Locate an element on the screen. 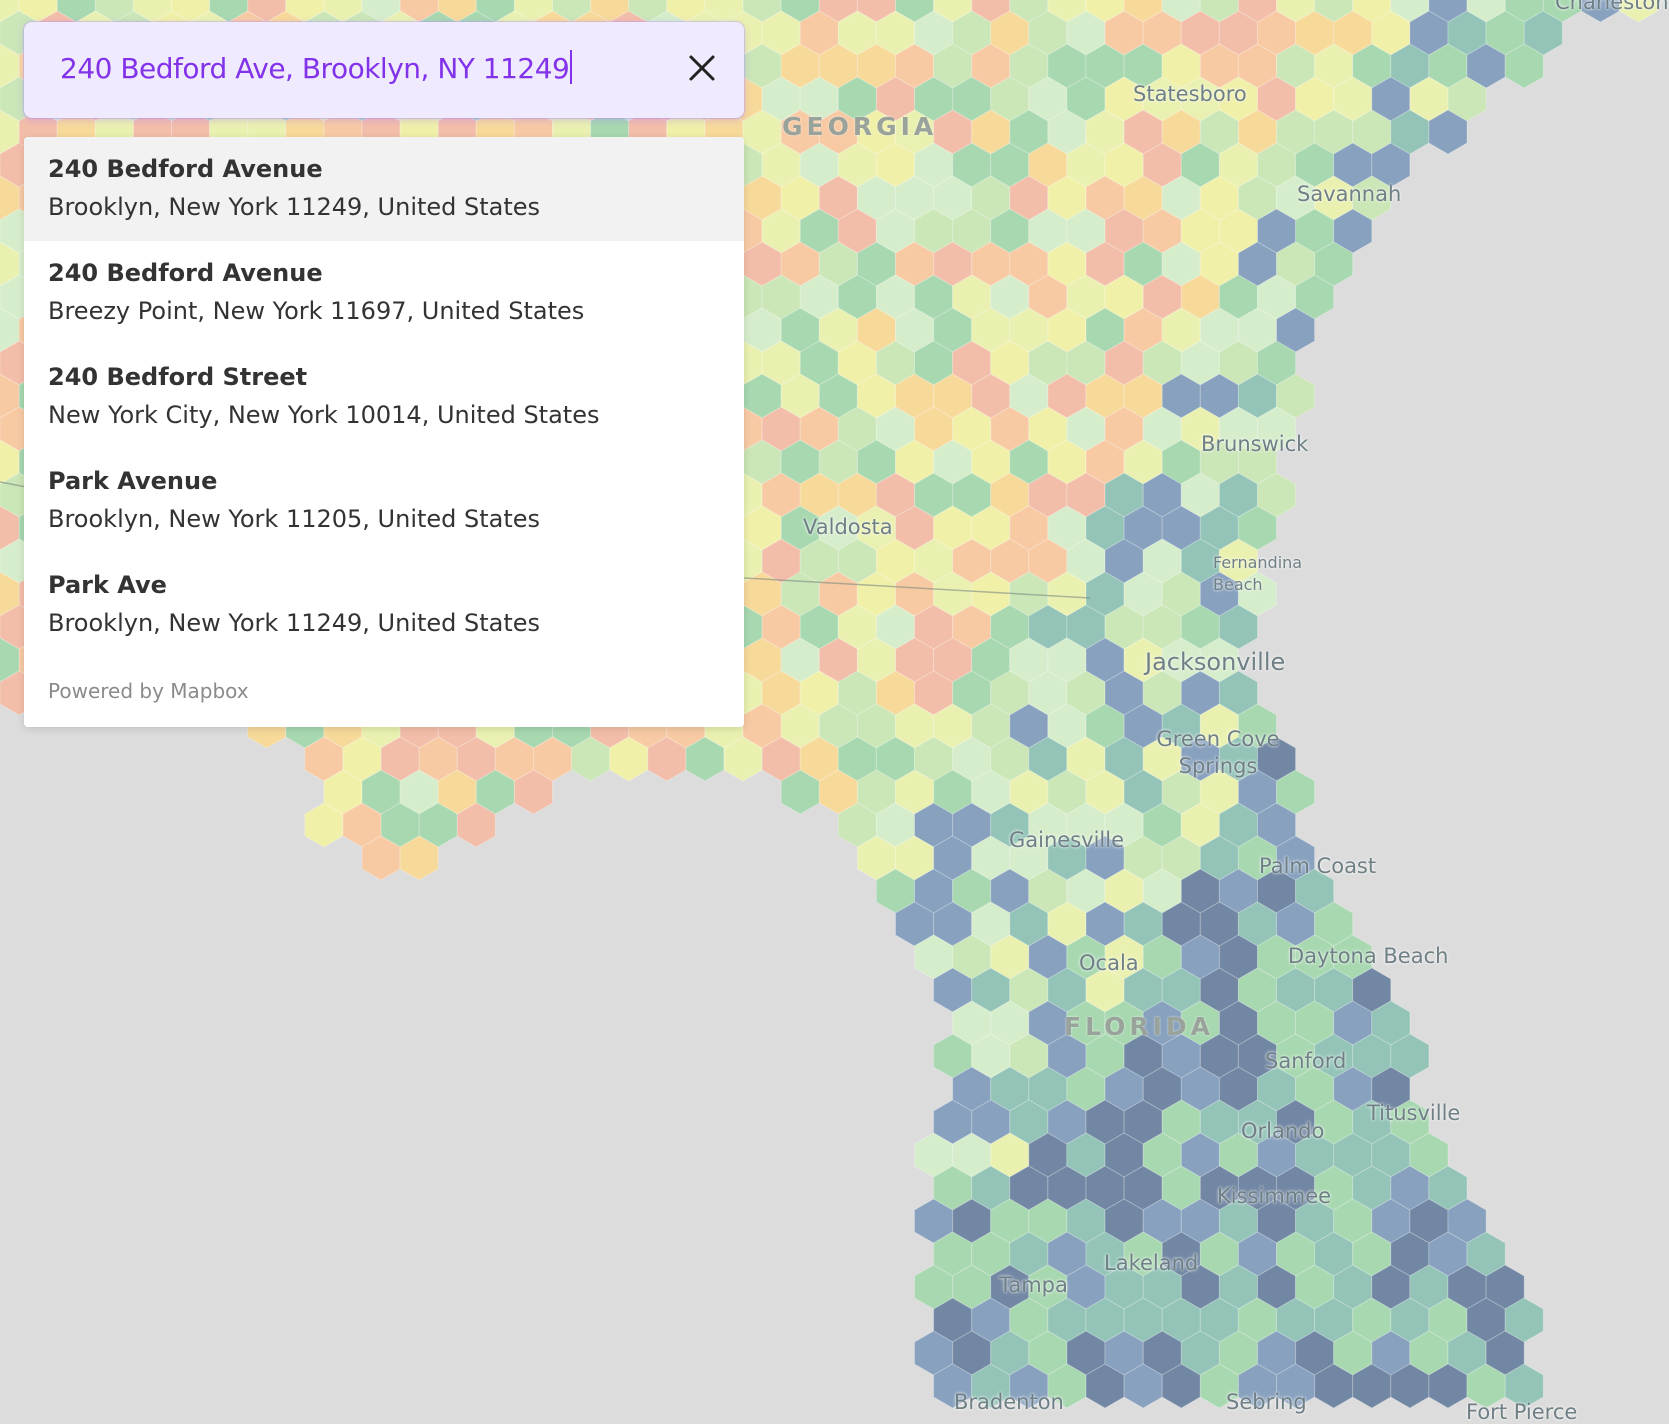 The height and width of the screenshot is (1424, 1669). clear-search-button is located at coordinates (702, 68).